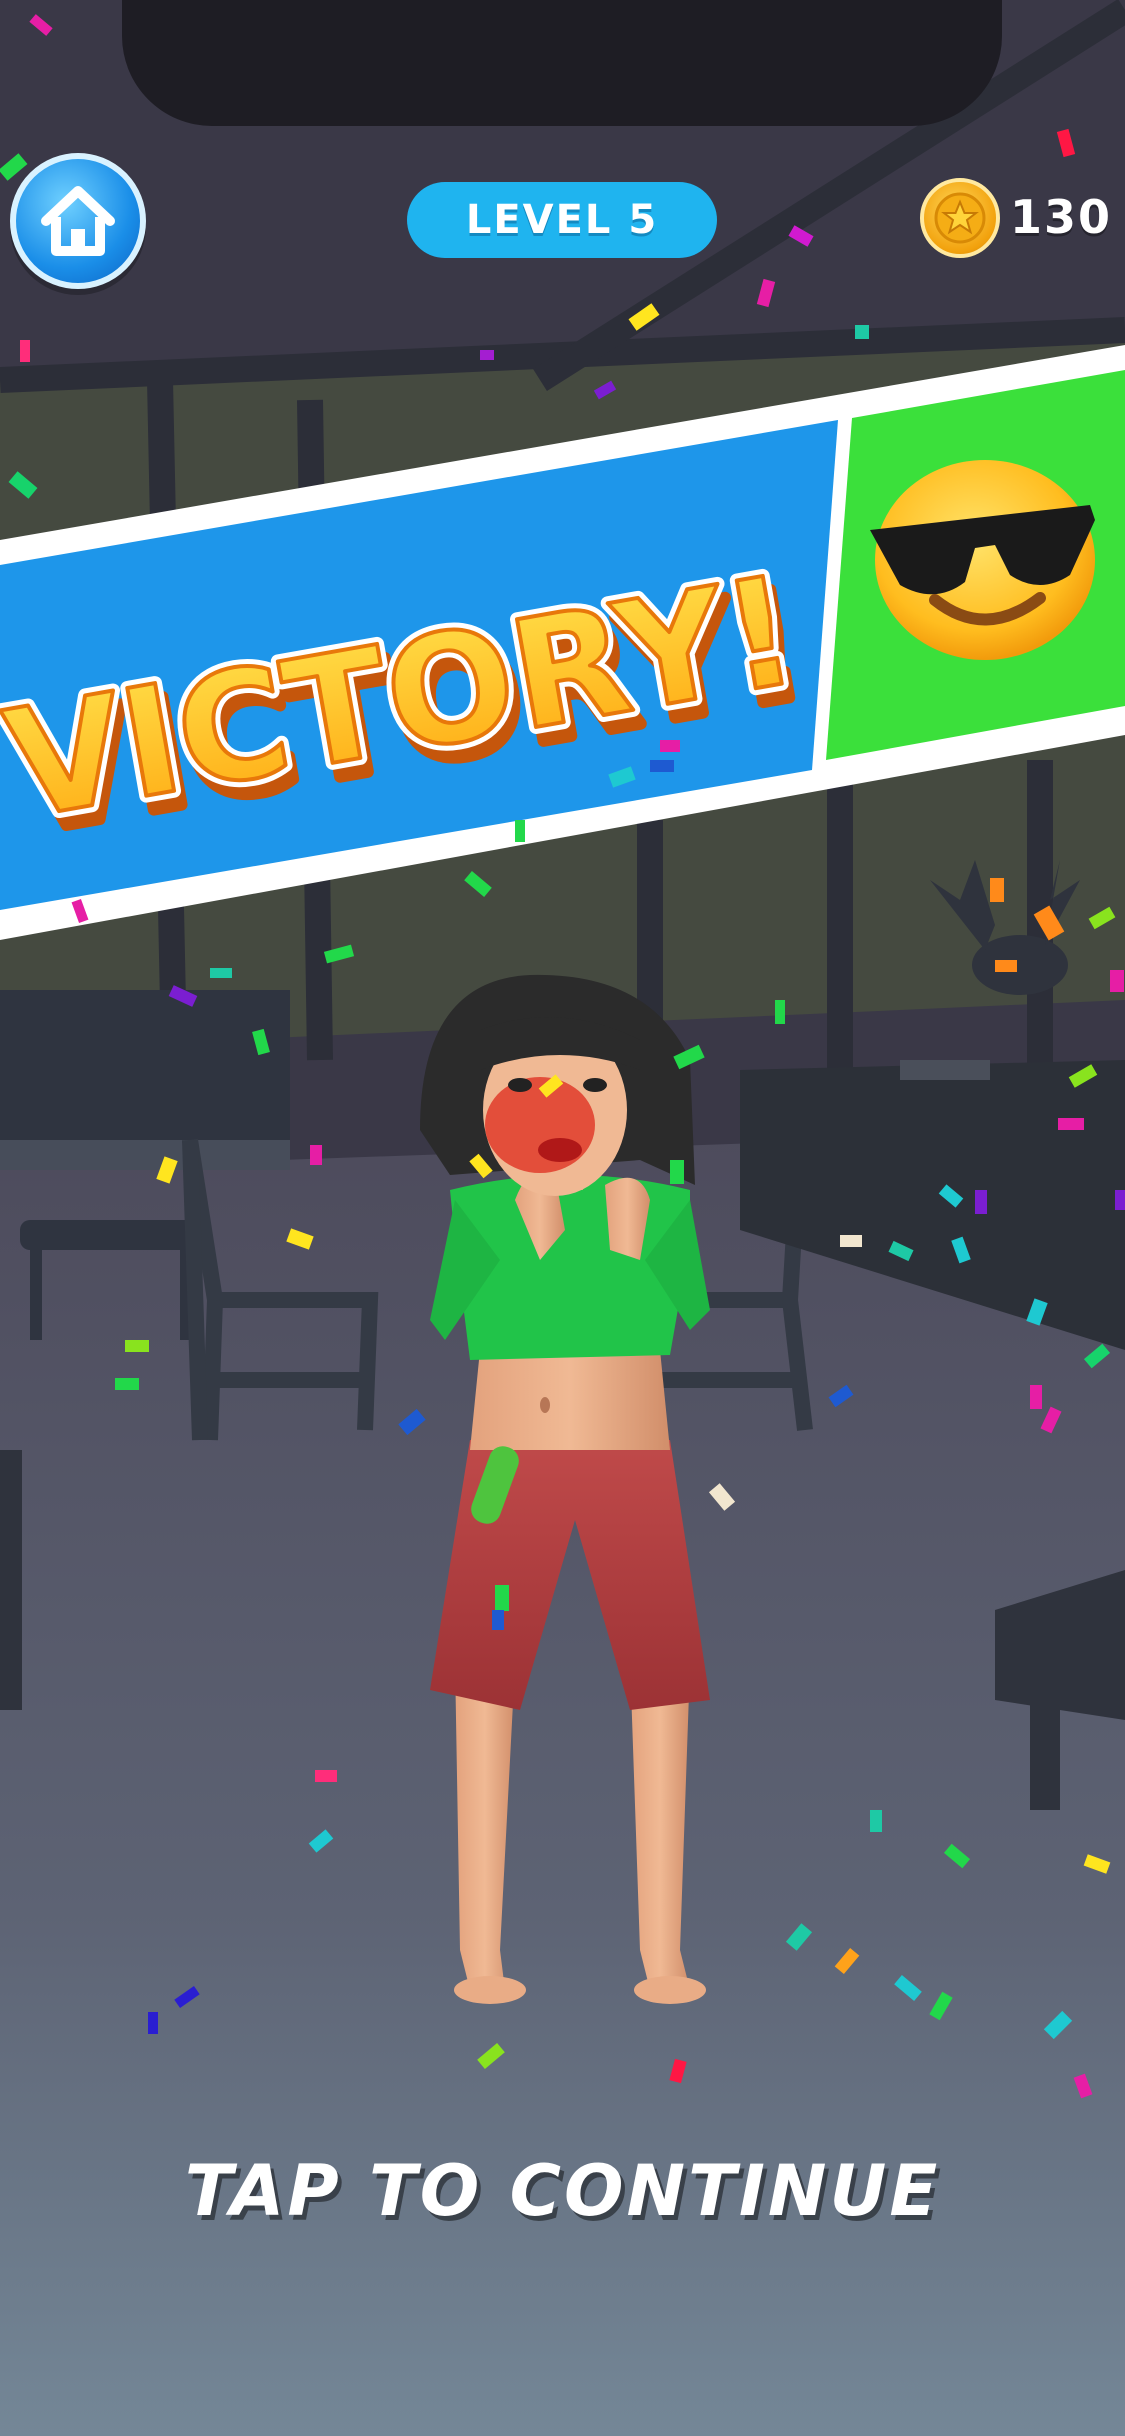  What do you see at coordinates (11, 1580) in the screenshot?
I see `stool-left` at bounding box center [11, 1580].